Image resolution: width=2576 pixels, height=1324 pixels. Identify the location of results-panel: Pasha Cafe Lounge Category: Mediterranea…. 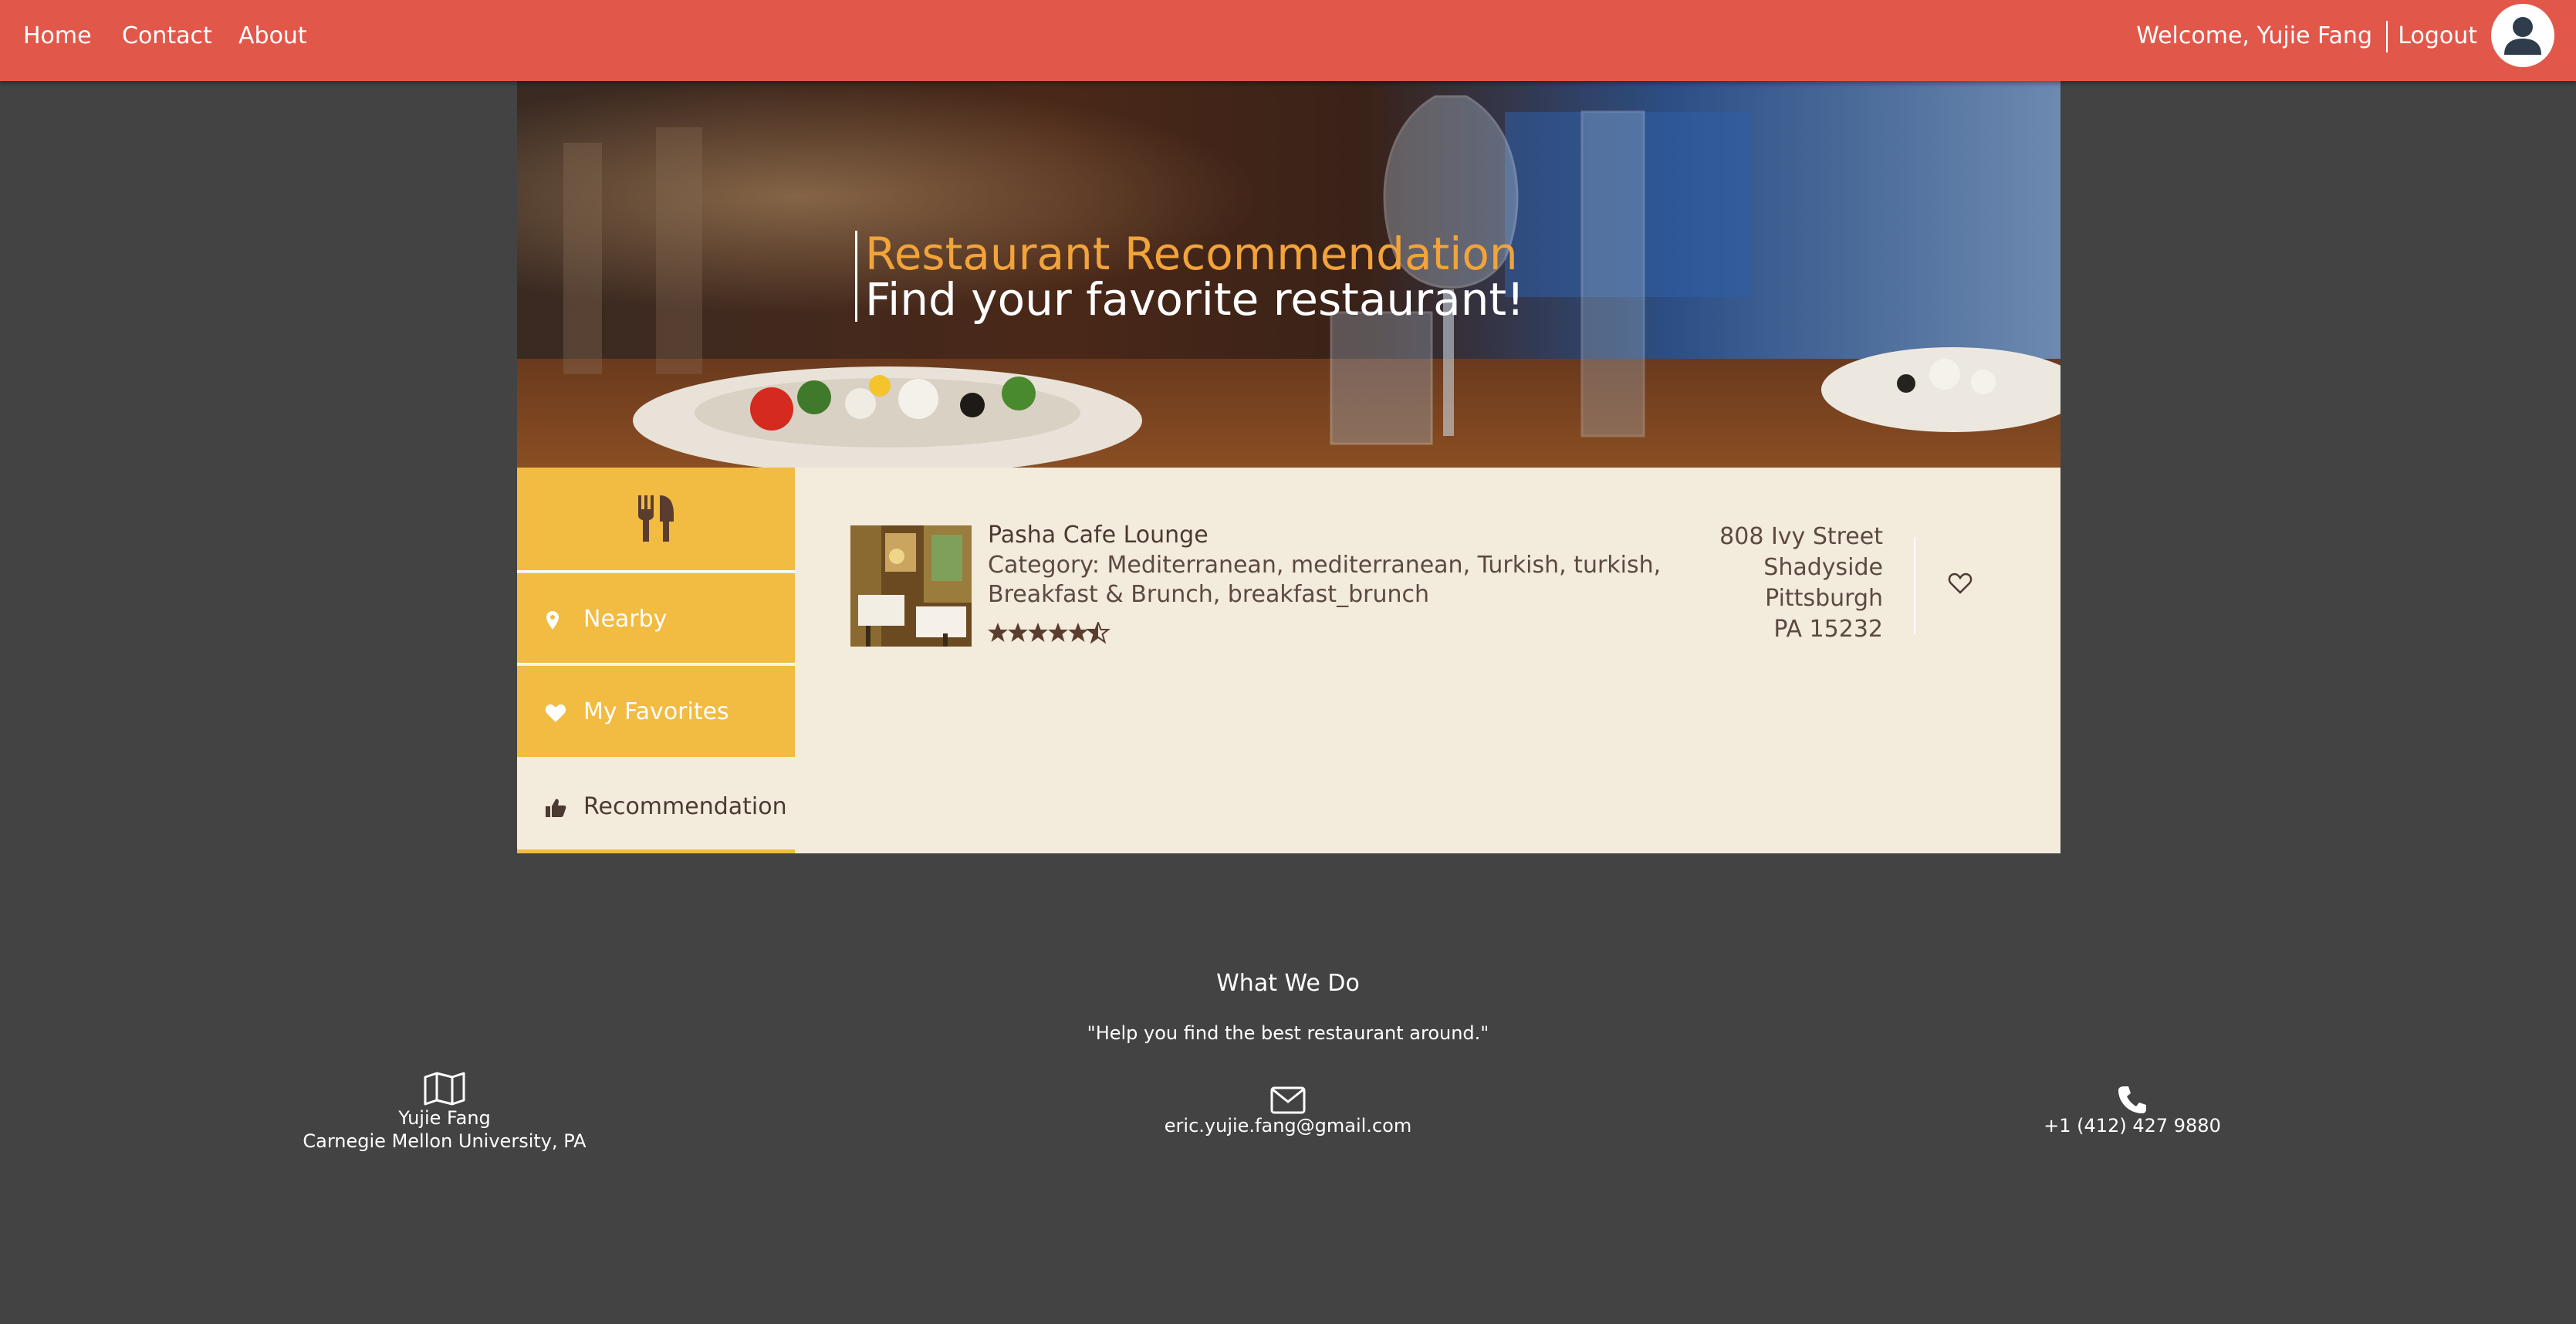
(1427, 660).